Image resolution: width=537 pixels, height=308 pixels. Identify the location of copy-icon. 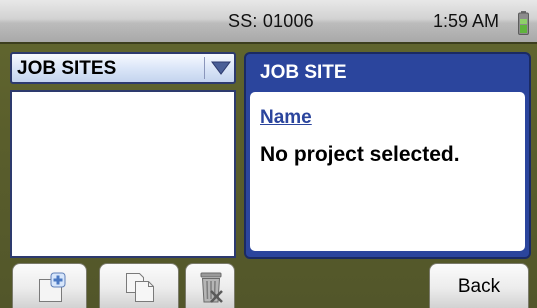
(140, 287).